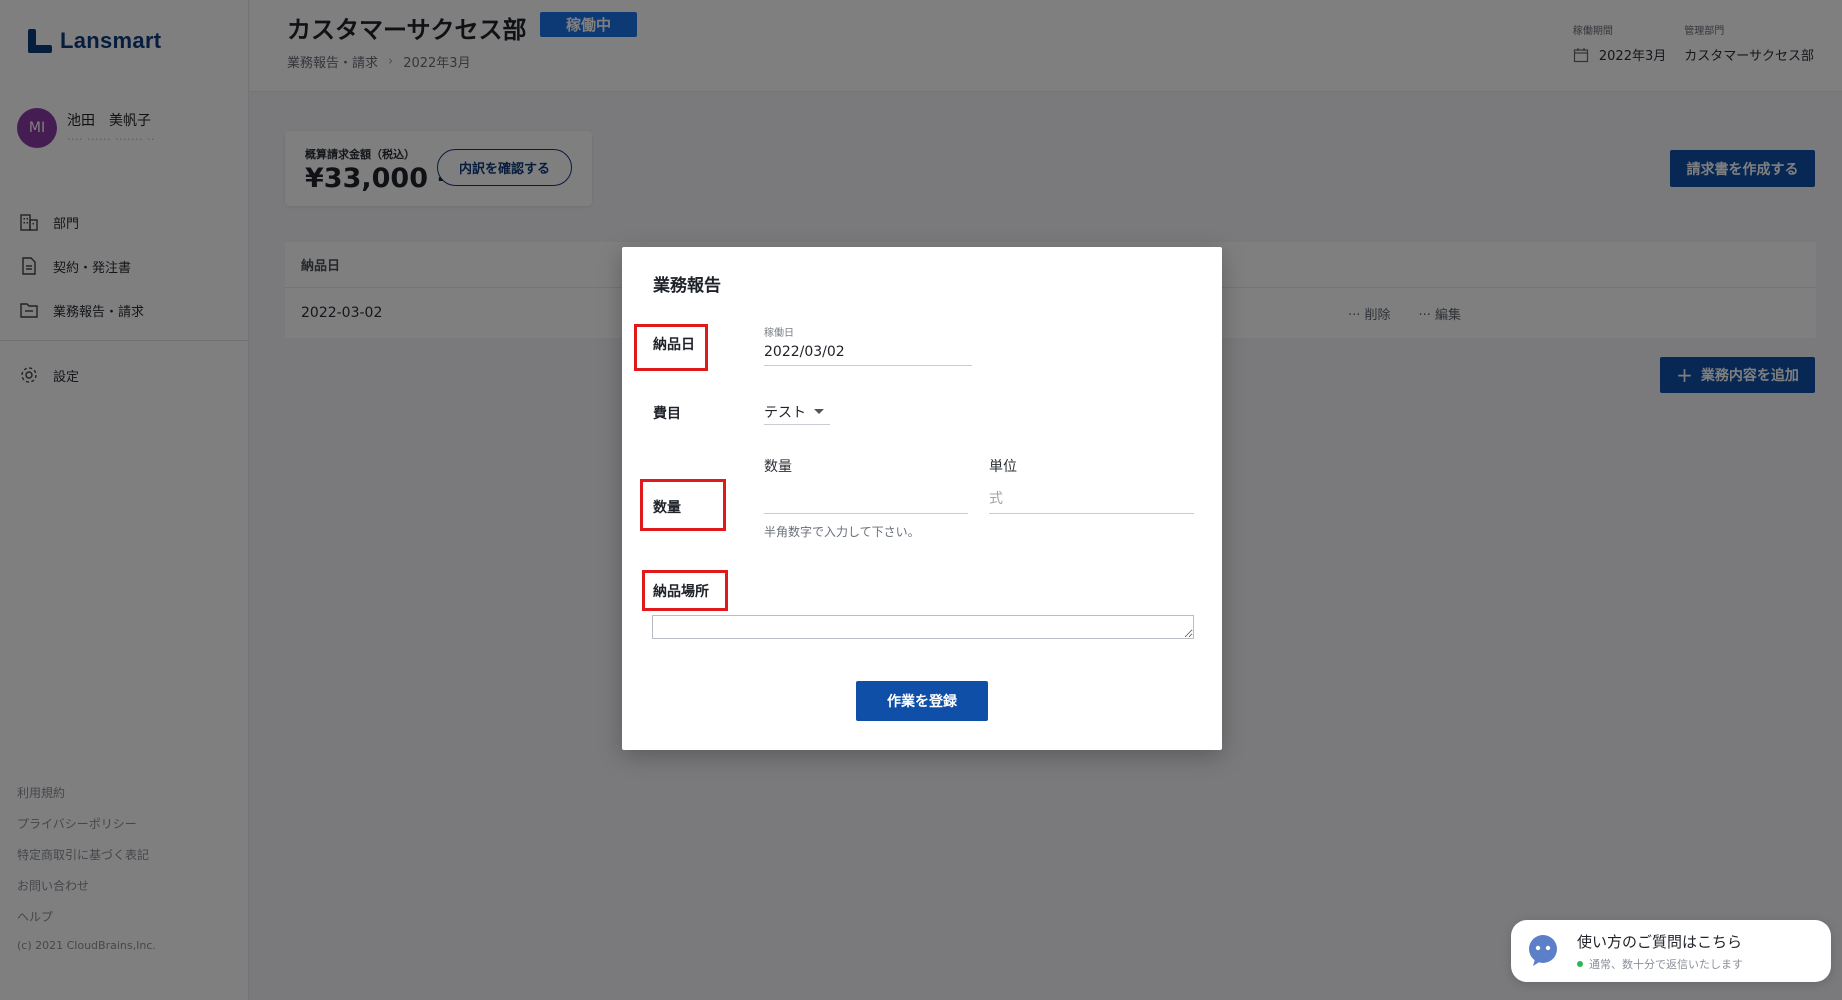 This screenshot has height=1000, width=1842. What do you see at coordinates (923, 627) in the screenshot?
I see `delivery-place-input` at bounding box center [923, 627].